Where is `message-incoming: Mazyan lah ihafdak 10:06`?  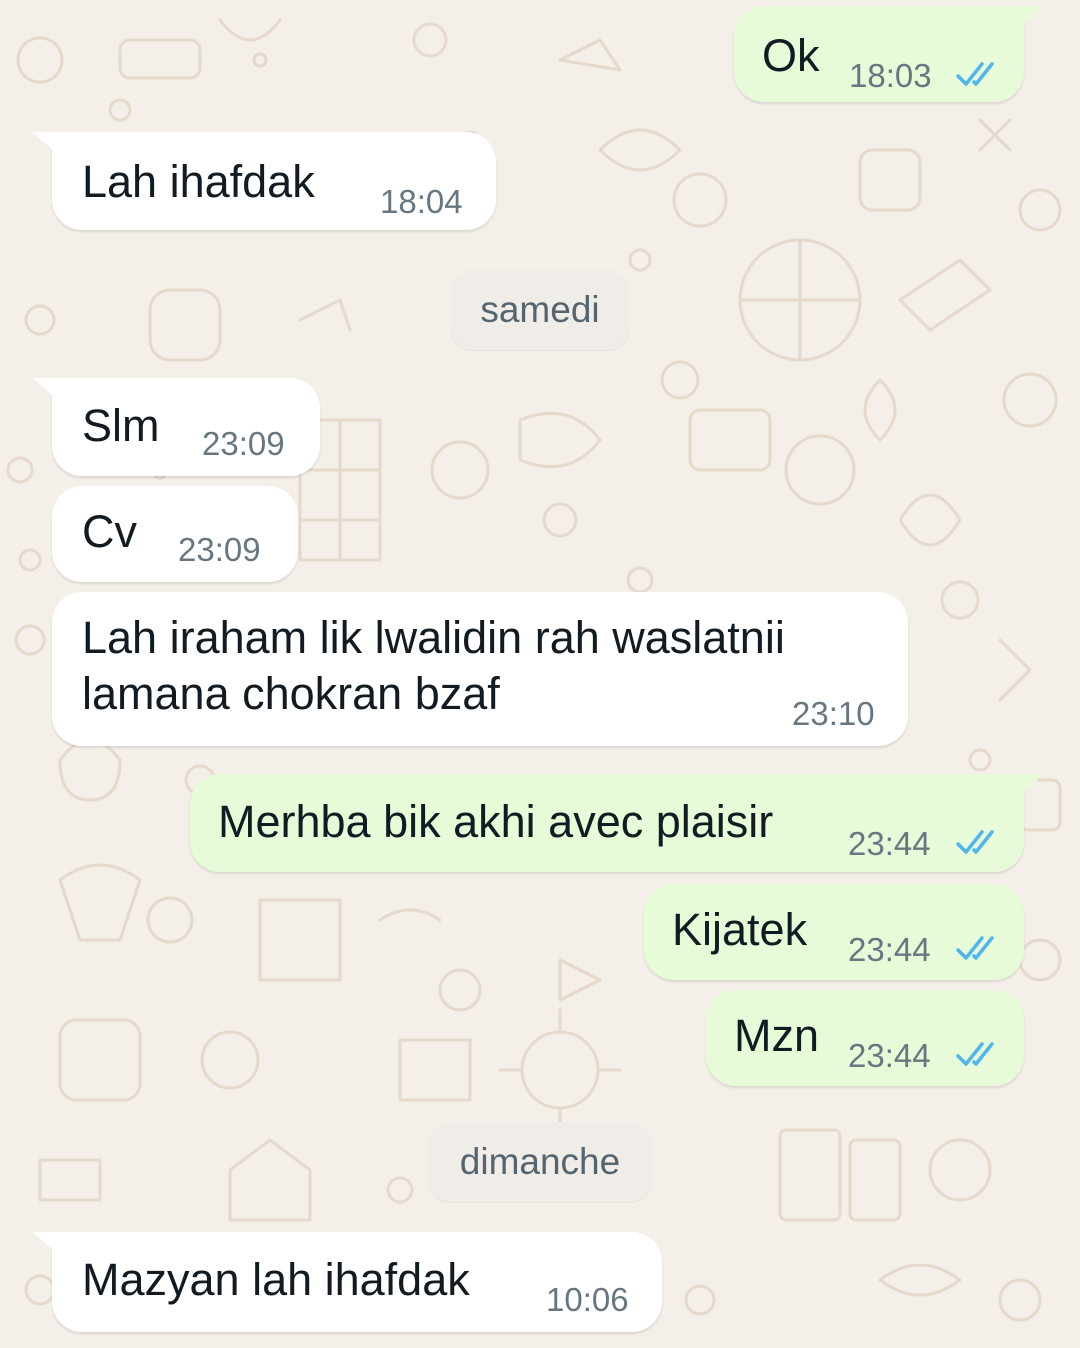
message-incoming: Mazyan lah ihafdak 10:06 is located at coordinates (347, 1282).